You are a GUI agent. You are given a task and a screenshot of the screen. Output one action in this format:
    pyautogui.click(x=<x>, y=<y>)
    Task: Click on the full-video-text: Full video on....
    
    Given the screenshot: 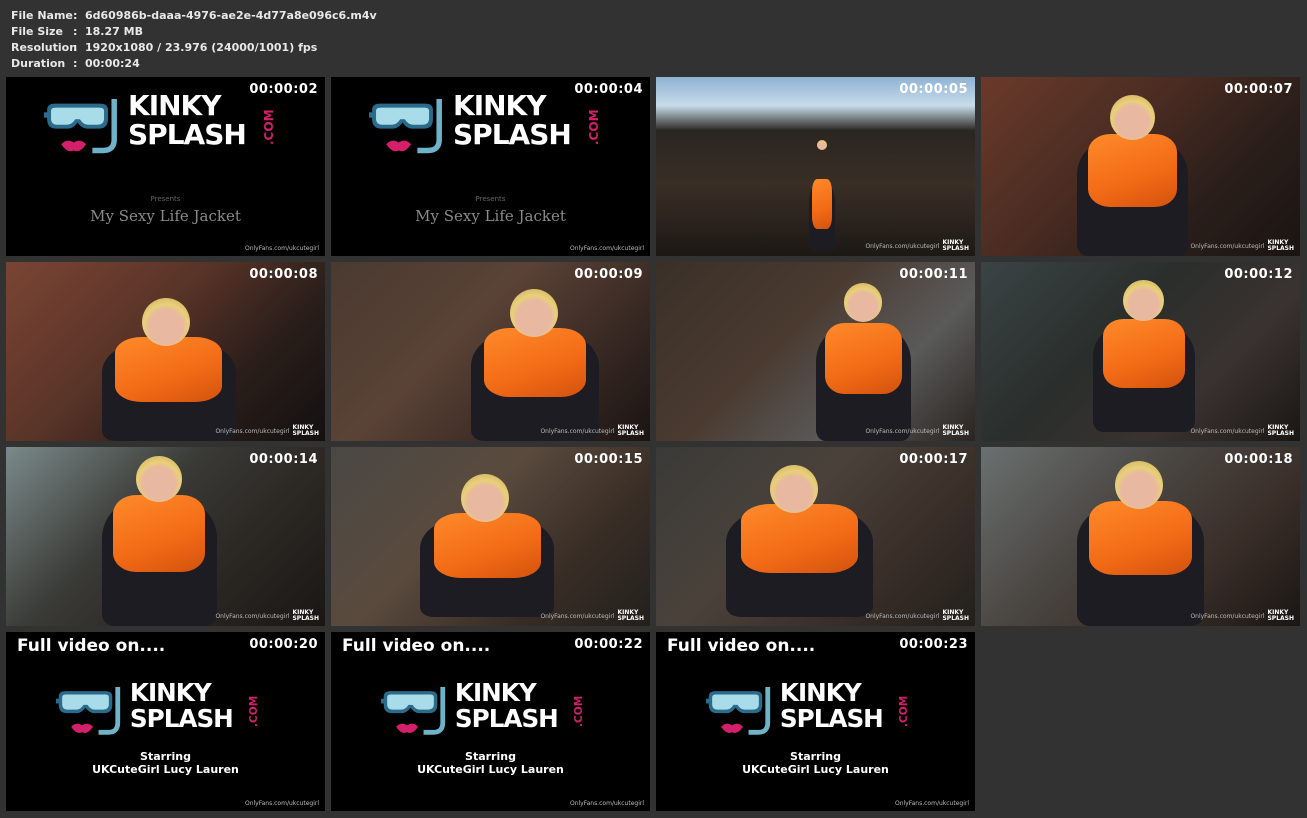 What is the action you would take?
    pyautogui.click(x=91, y=646)
    